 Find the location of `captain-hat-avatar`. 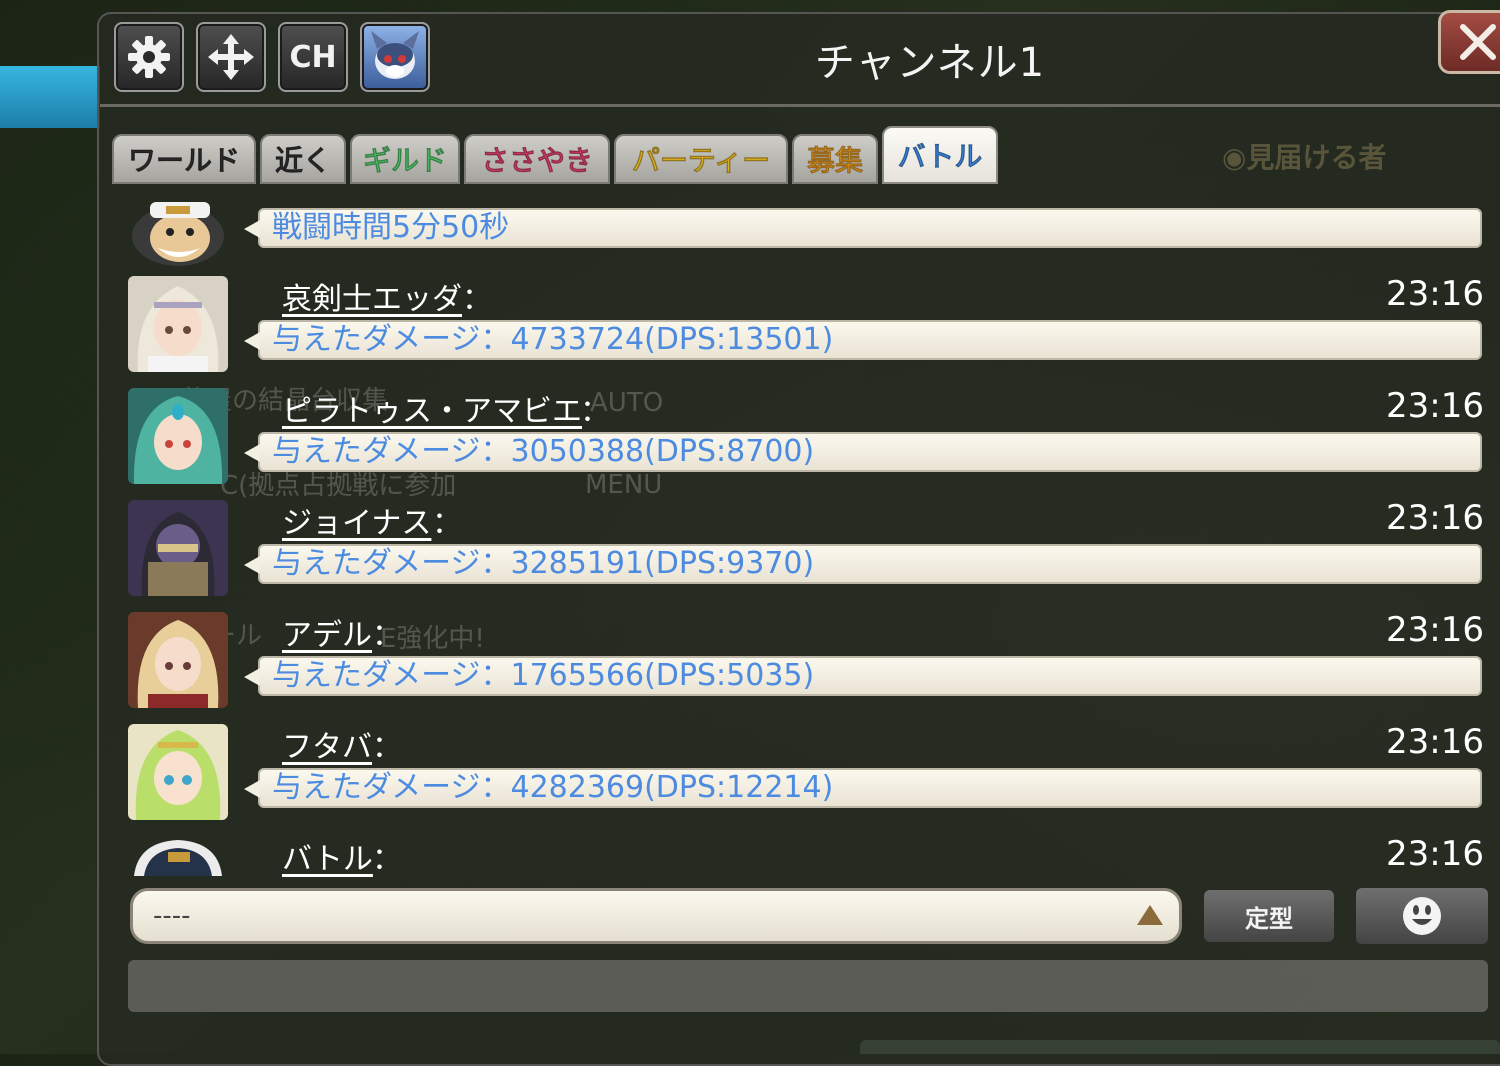

captain-hat-avatar is located at coordinates (178, 858).